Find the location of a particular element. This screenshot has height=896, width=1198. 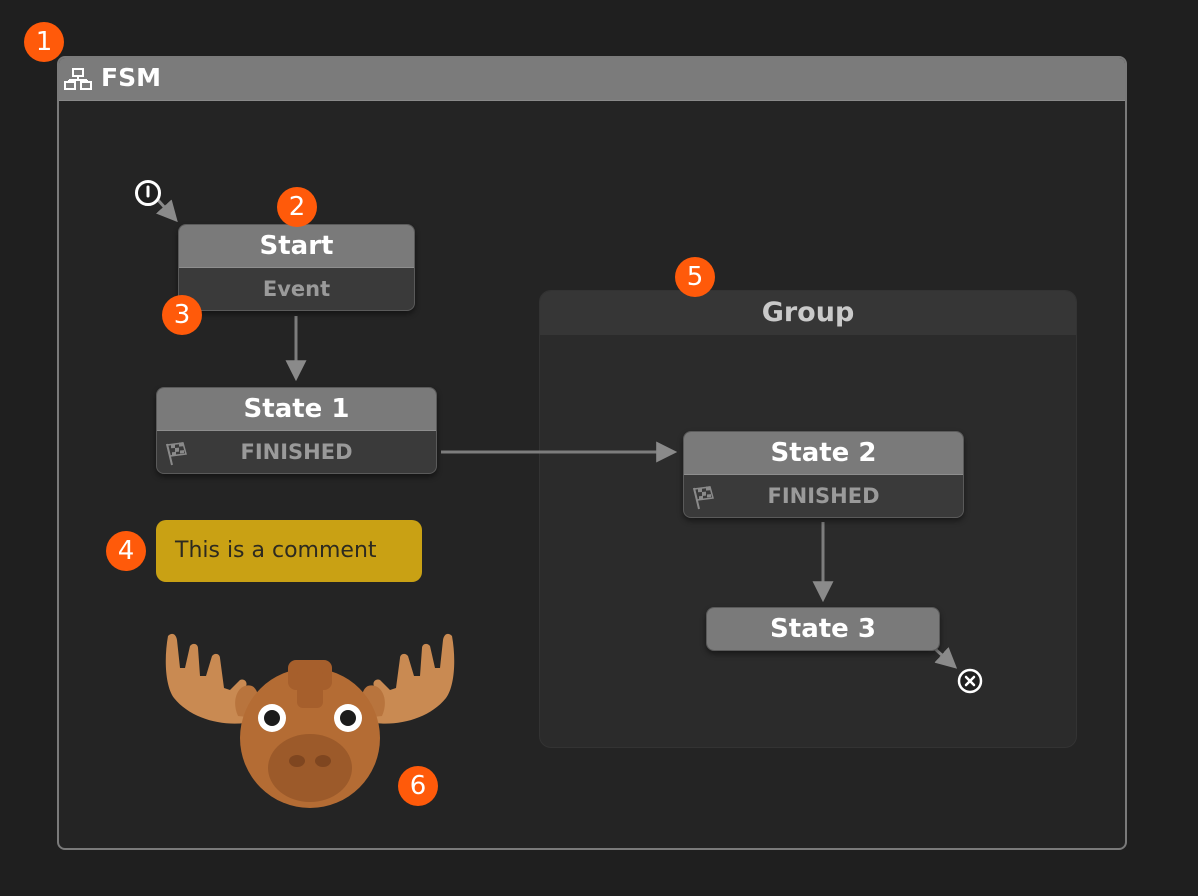

entry-point-icon is located at coordinates (148, 195).